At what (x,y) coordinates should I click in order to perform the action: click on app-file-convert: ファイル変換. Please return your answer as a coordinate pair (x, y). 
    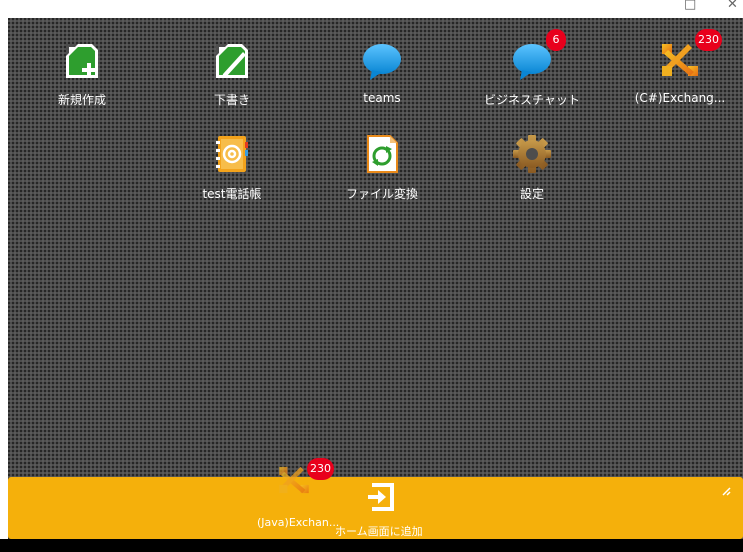
    Looking at the image, I should click on (382, 167).